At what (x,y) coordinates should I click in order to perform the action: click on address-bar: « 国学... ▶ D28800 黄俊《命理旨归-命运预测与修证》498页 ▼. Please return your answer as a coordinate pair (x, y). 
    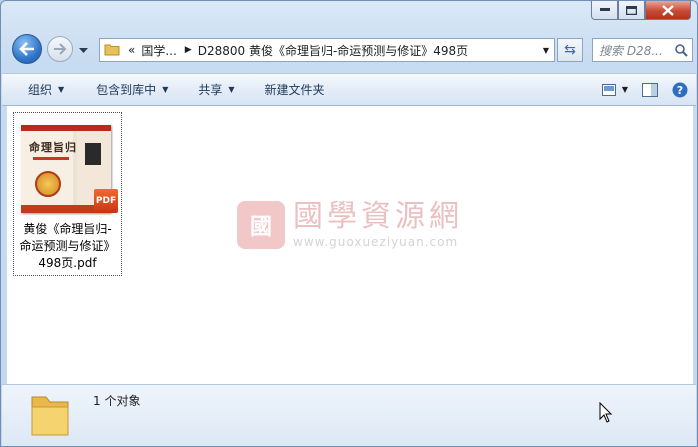
    Looking at the image, I should click on (327, 50).